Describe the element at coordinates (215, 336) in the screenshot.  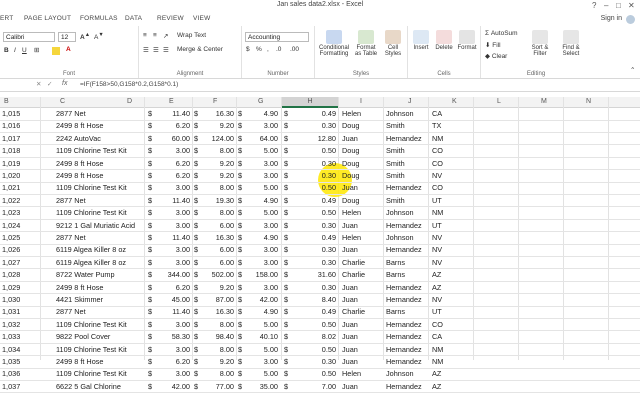
I see `cell-f: 98.40` at that location.